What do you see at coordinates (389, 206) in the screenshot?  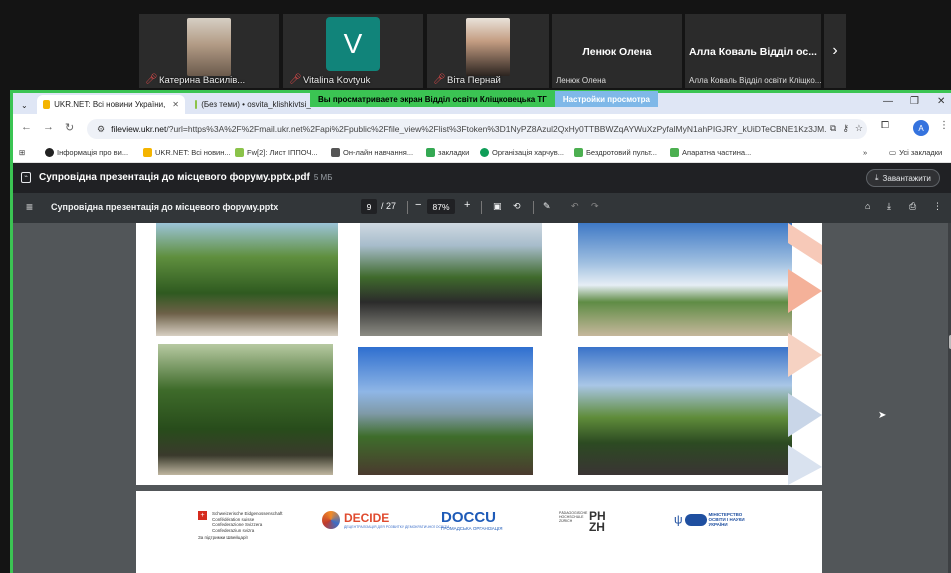 I see `page-total: / 27` at bounding box center [389, 206].